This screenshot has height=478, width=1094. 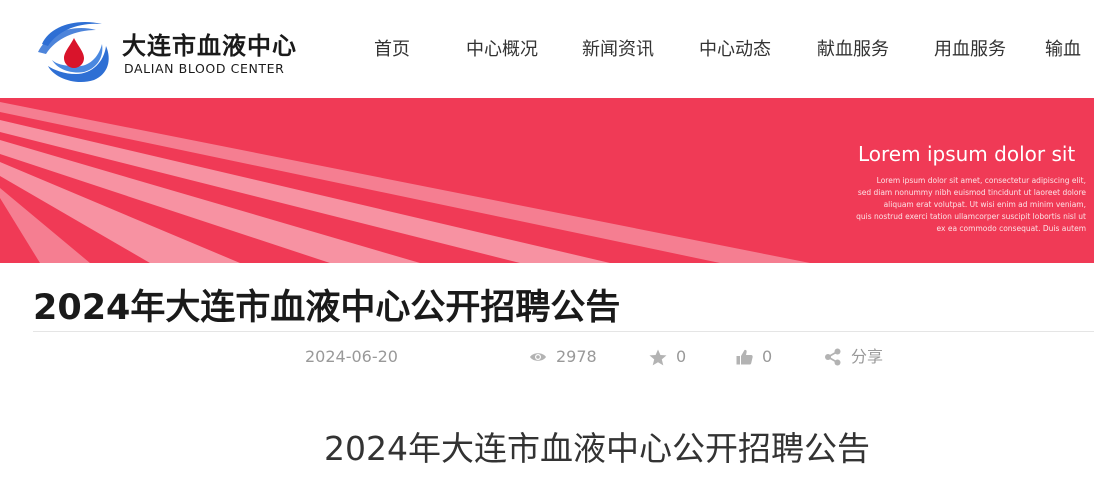 I want to click on star-icon, so click(x=658, y=357).